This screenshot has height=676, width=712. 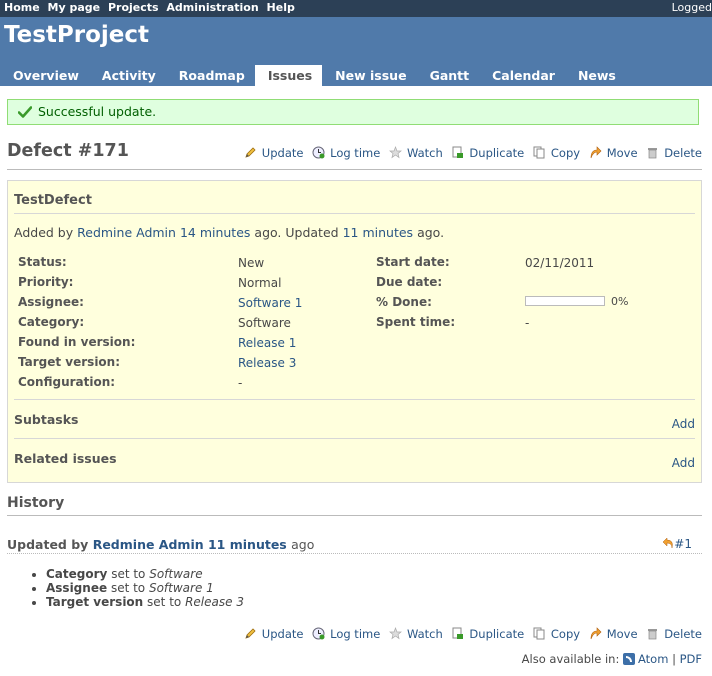 What do you see at coordinates (133, 8) in the screenshot?
I see `top-menu-projects: Projects` at bounding box center [133, 8].